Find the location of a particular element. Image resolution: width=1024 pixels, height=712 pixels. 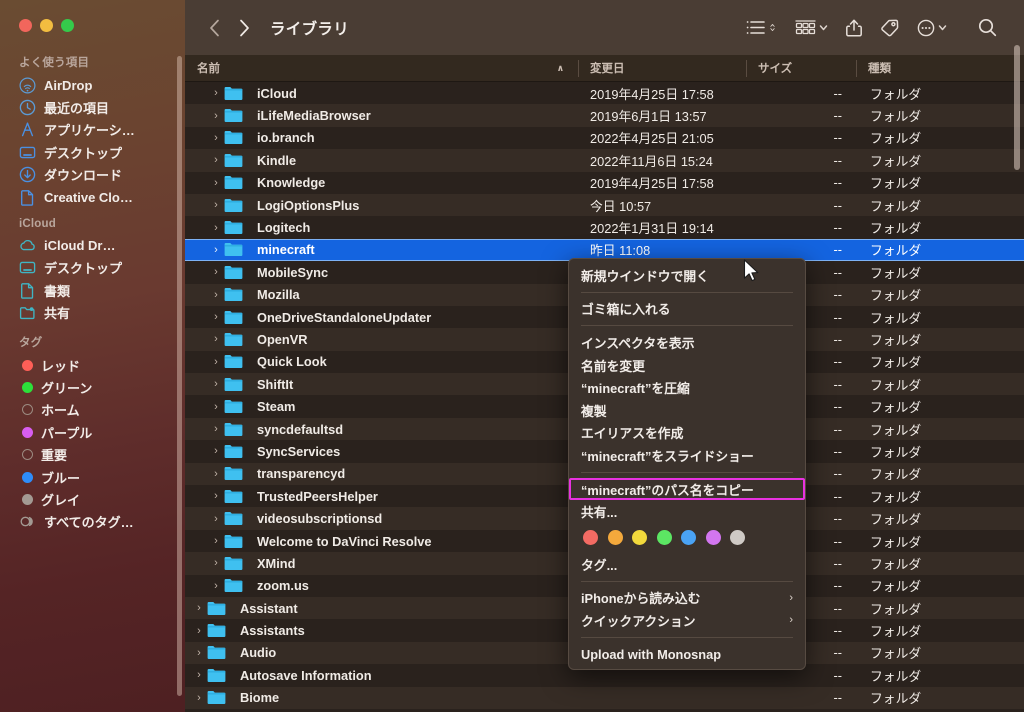

zoom-button is located at coordinates (67, 25).